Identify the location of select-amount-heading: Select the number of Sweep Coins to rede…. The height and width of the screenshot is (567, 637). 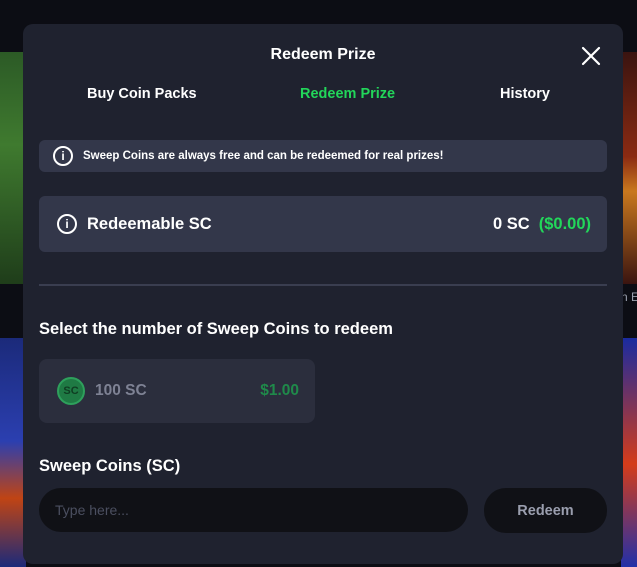
(216, 329).